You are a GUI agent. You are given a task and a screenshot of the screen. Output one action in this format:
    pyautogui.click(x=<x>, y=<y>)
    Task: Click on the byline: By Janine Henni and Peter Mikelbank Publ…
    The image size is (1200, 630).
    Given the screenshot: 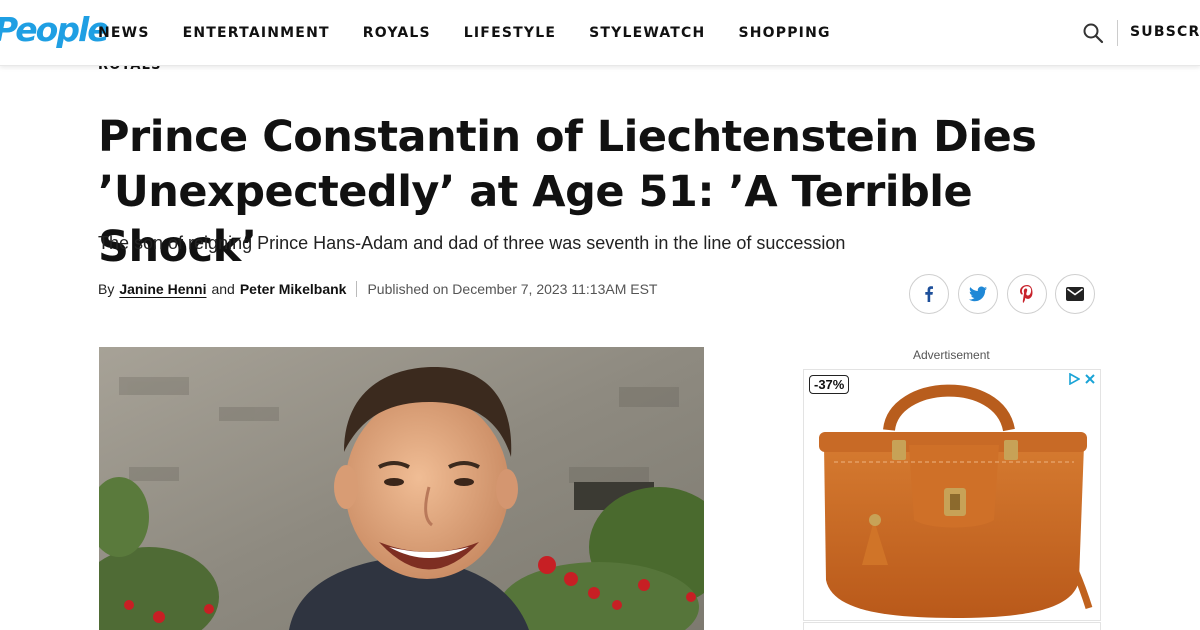 What is the action you would take?
    pyautogui.click(x=377, y=289)
    